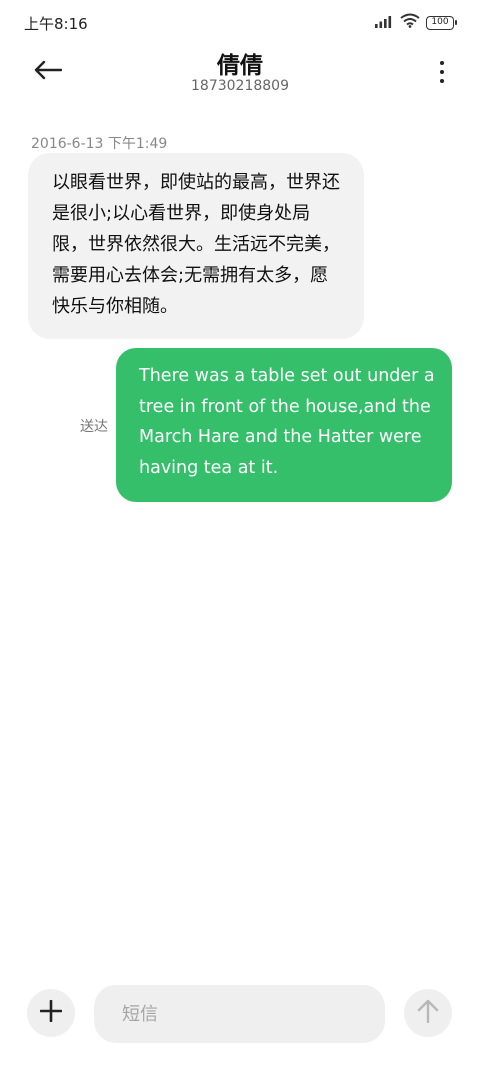 The height and width of the screenshot is (1066, 480). What do you see at coordinates (240, 86) in the screenshot?
I see `contact-number: 18730218809` at bounding box center [240, 86].